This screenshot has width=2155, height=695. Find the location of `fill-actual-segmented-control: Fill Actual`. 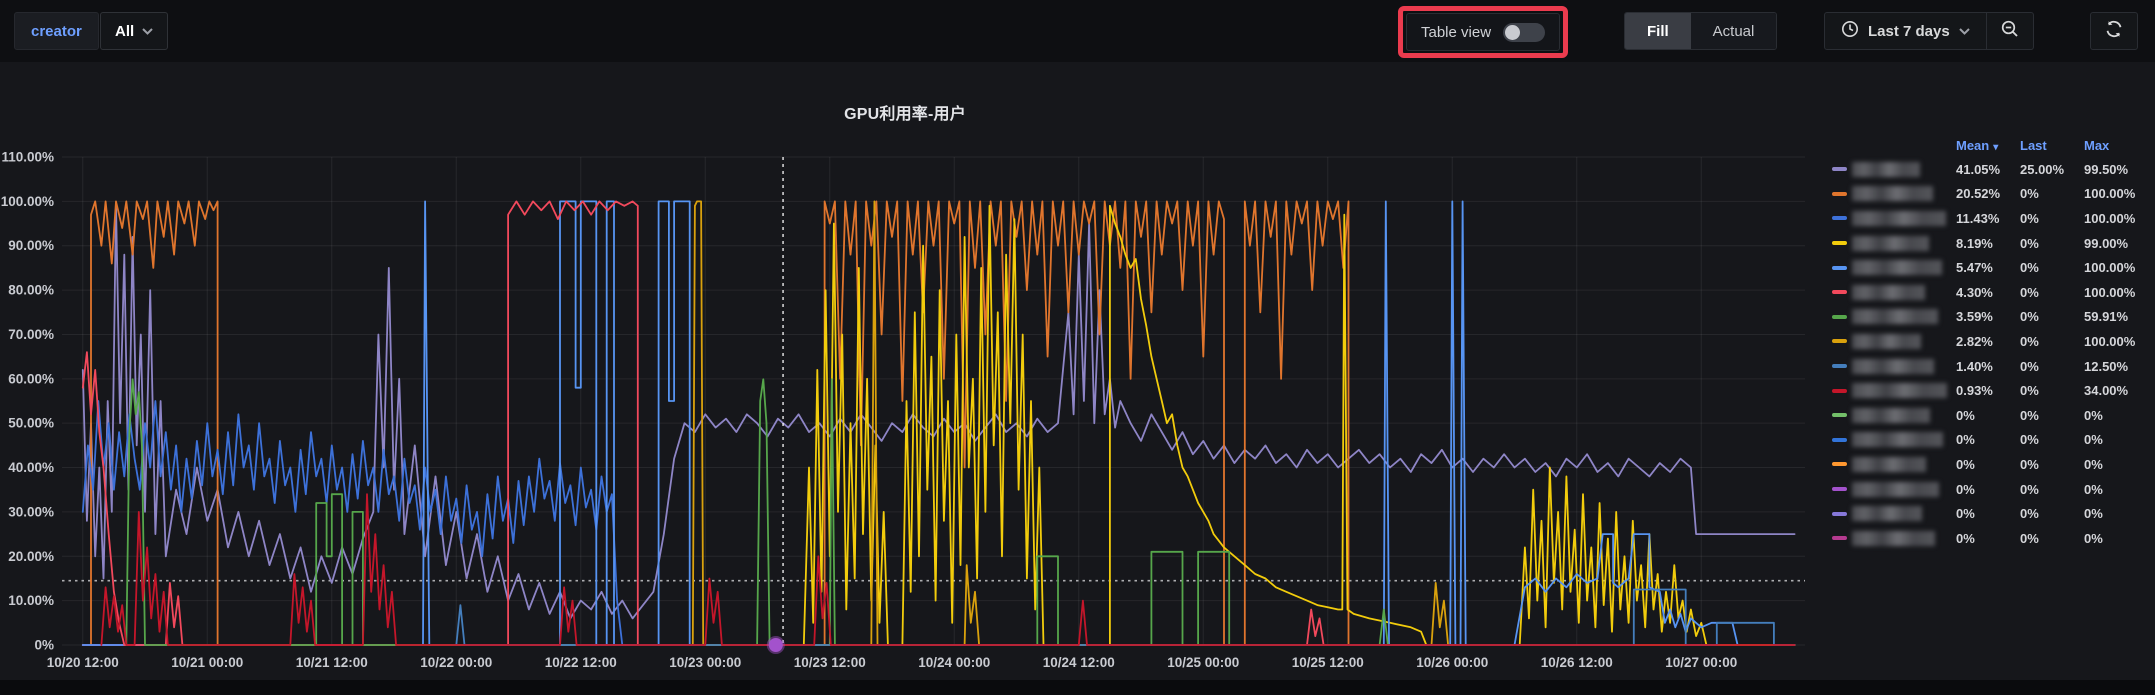

fill-actual-segmented-control: Fill Actual is located at coordinates (1701, 31).